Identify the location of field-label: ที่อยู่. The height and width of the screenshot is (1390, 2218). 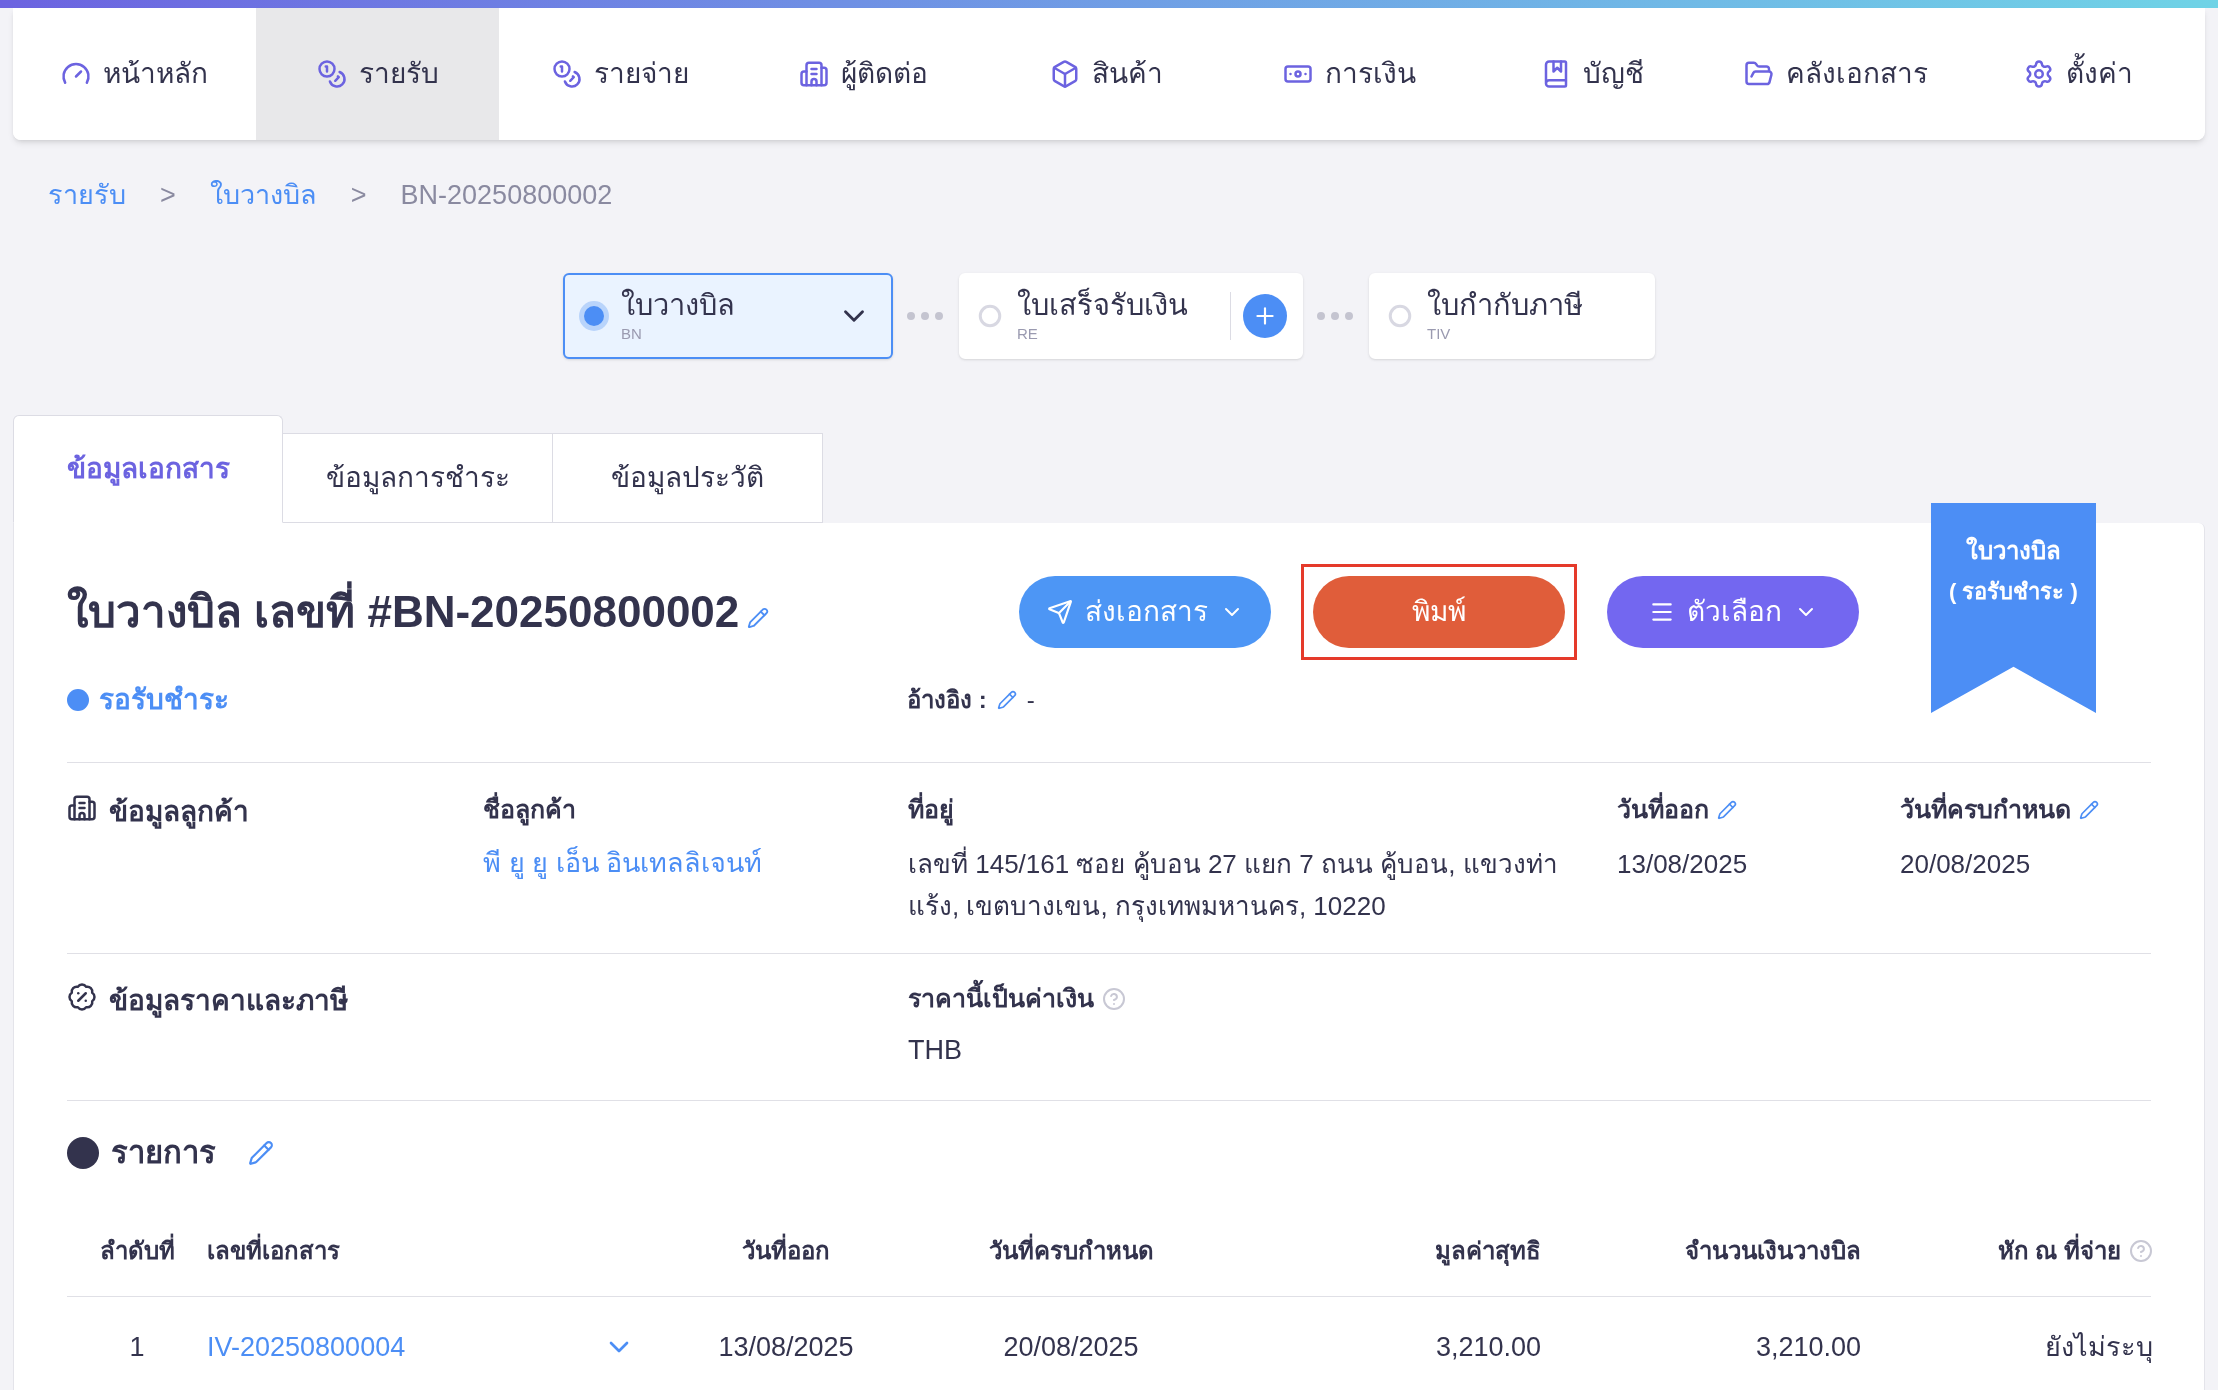
(931, 810).